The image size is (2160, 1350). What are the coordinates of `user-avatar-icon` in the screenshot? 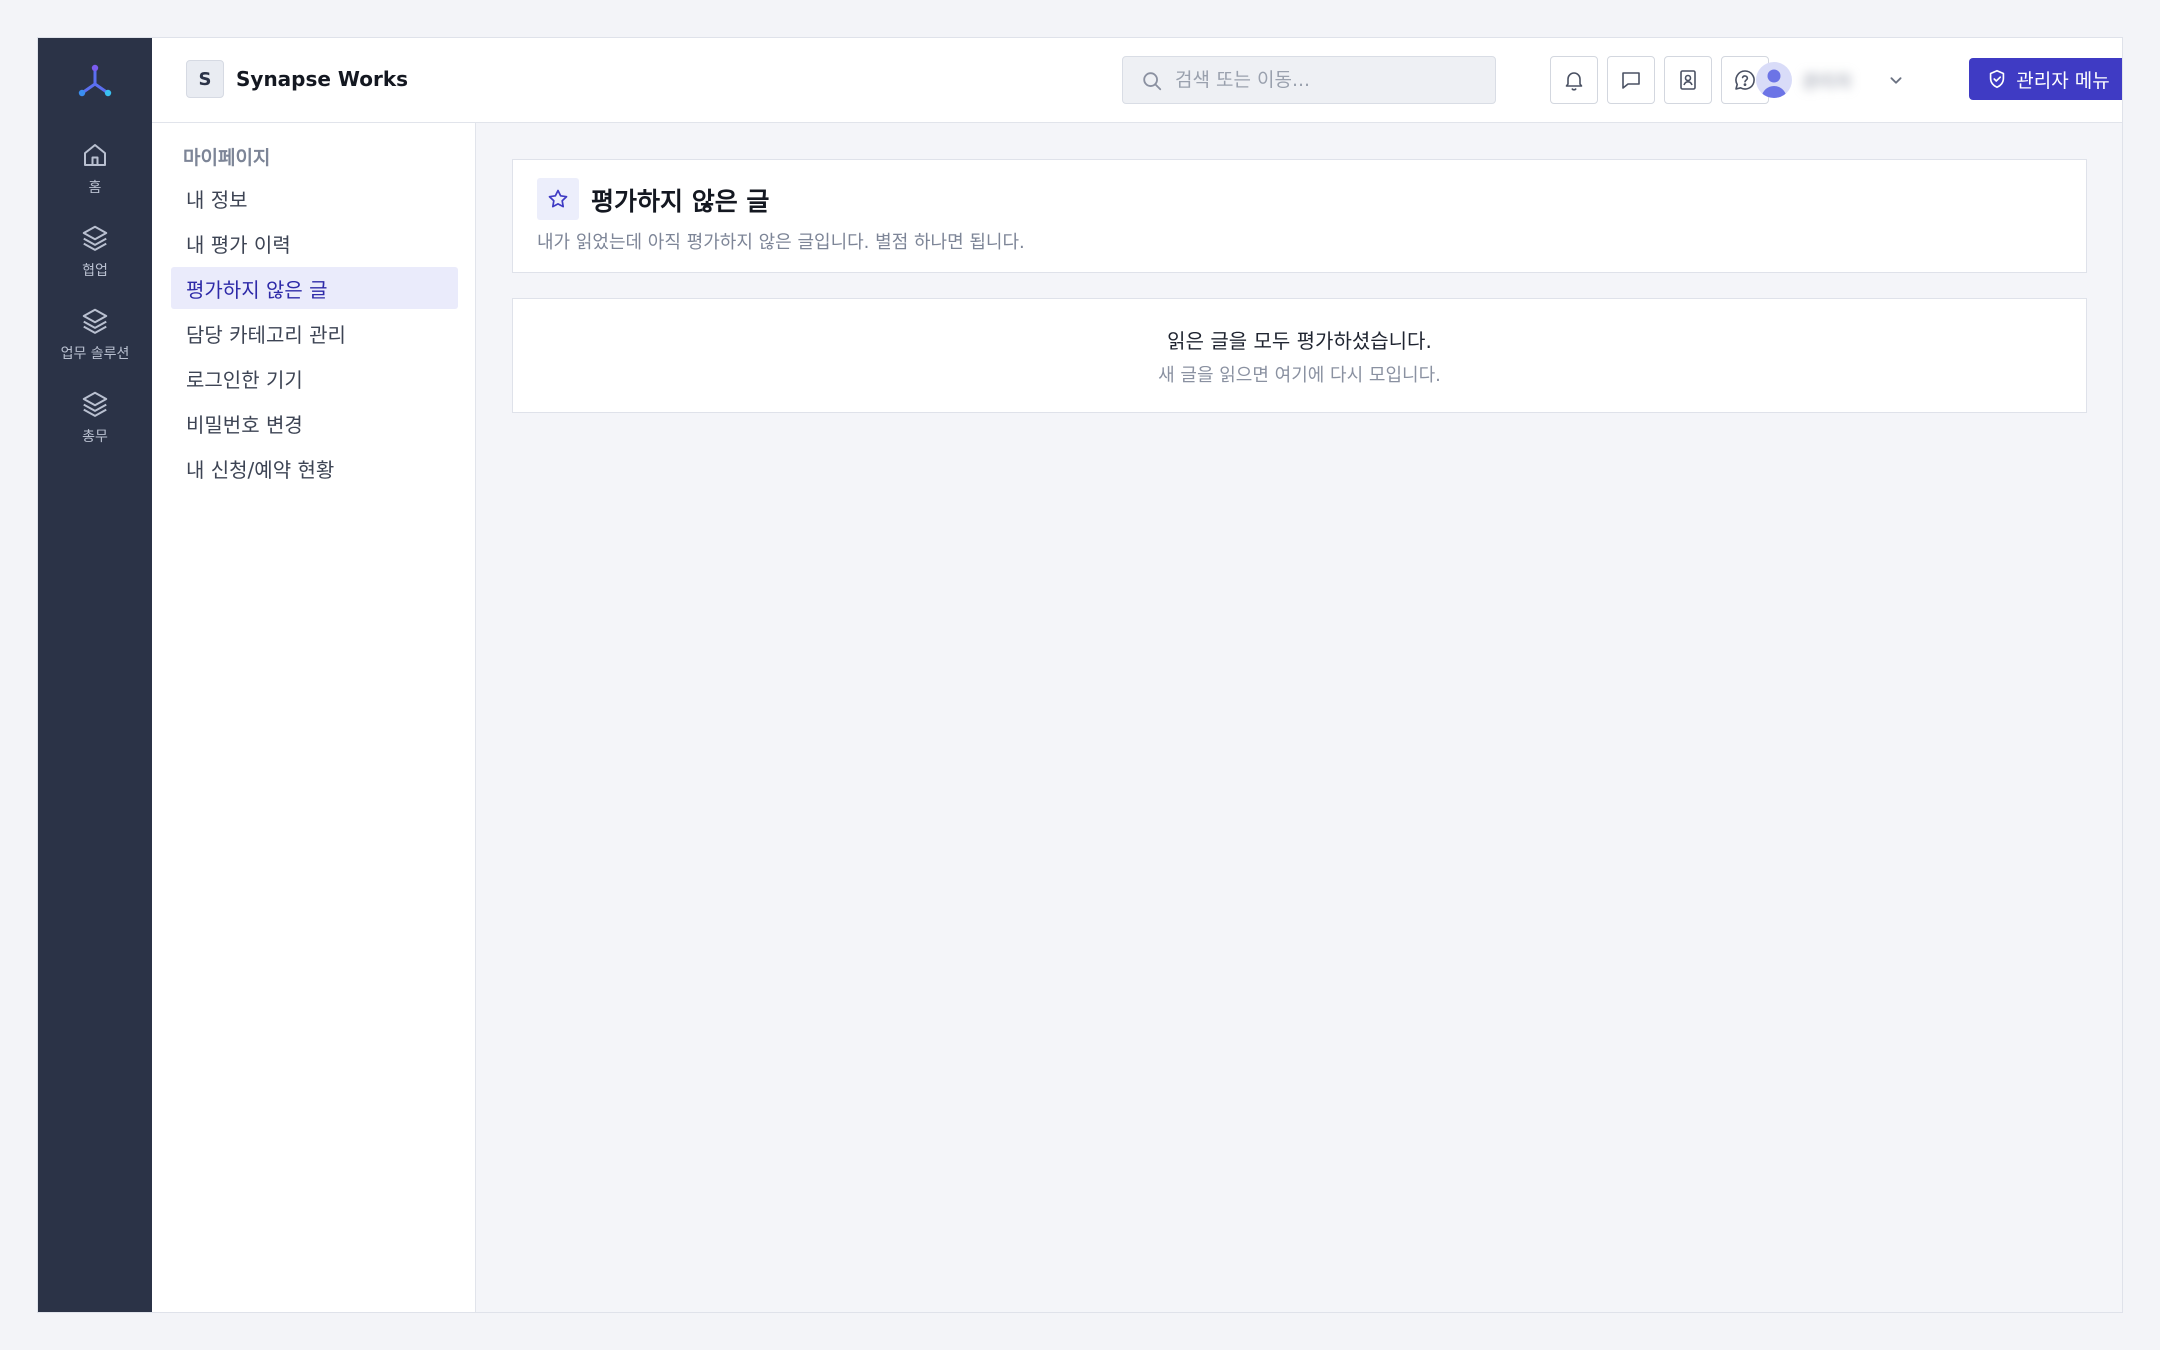 It's located at (1774, 83).